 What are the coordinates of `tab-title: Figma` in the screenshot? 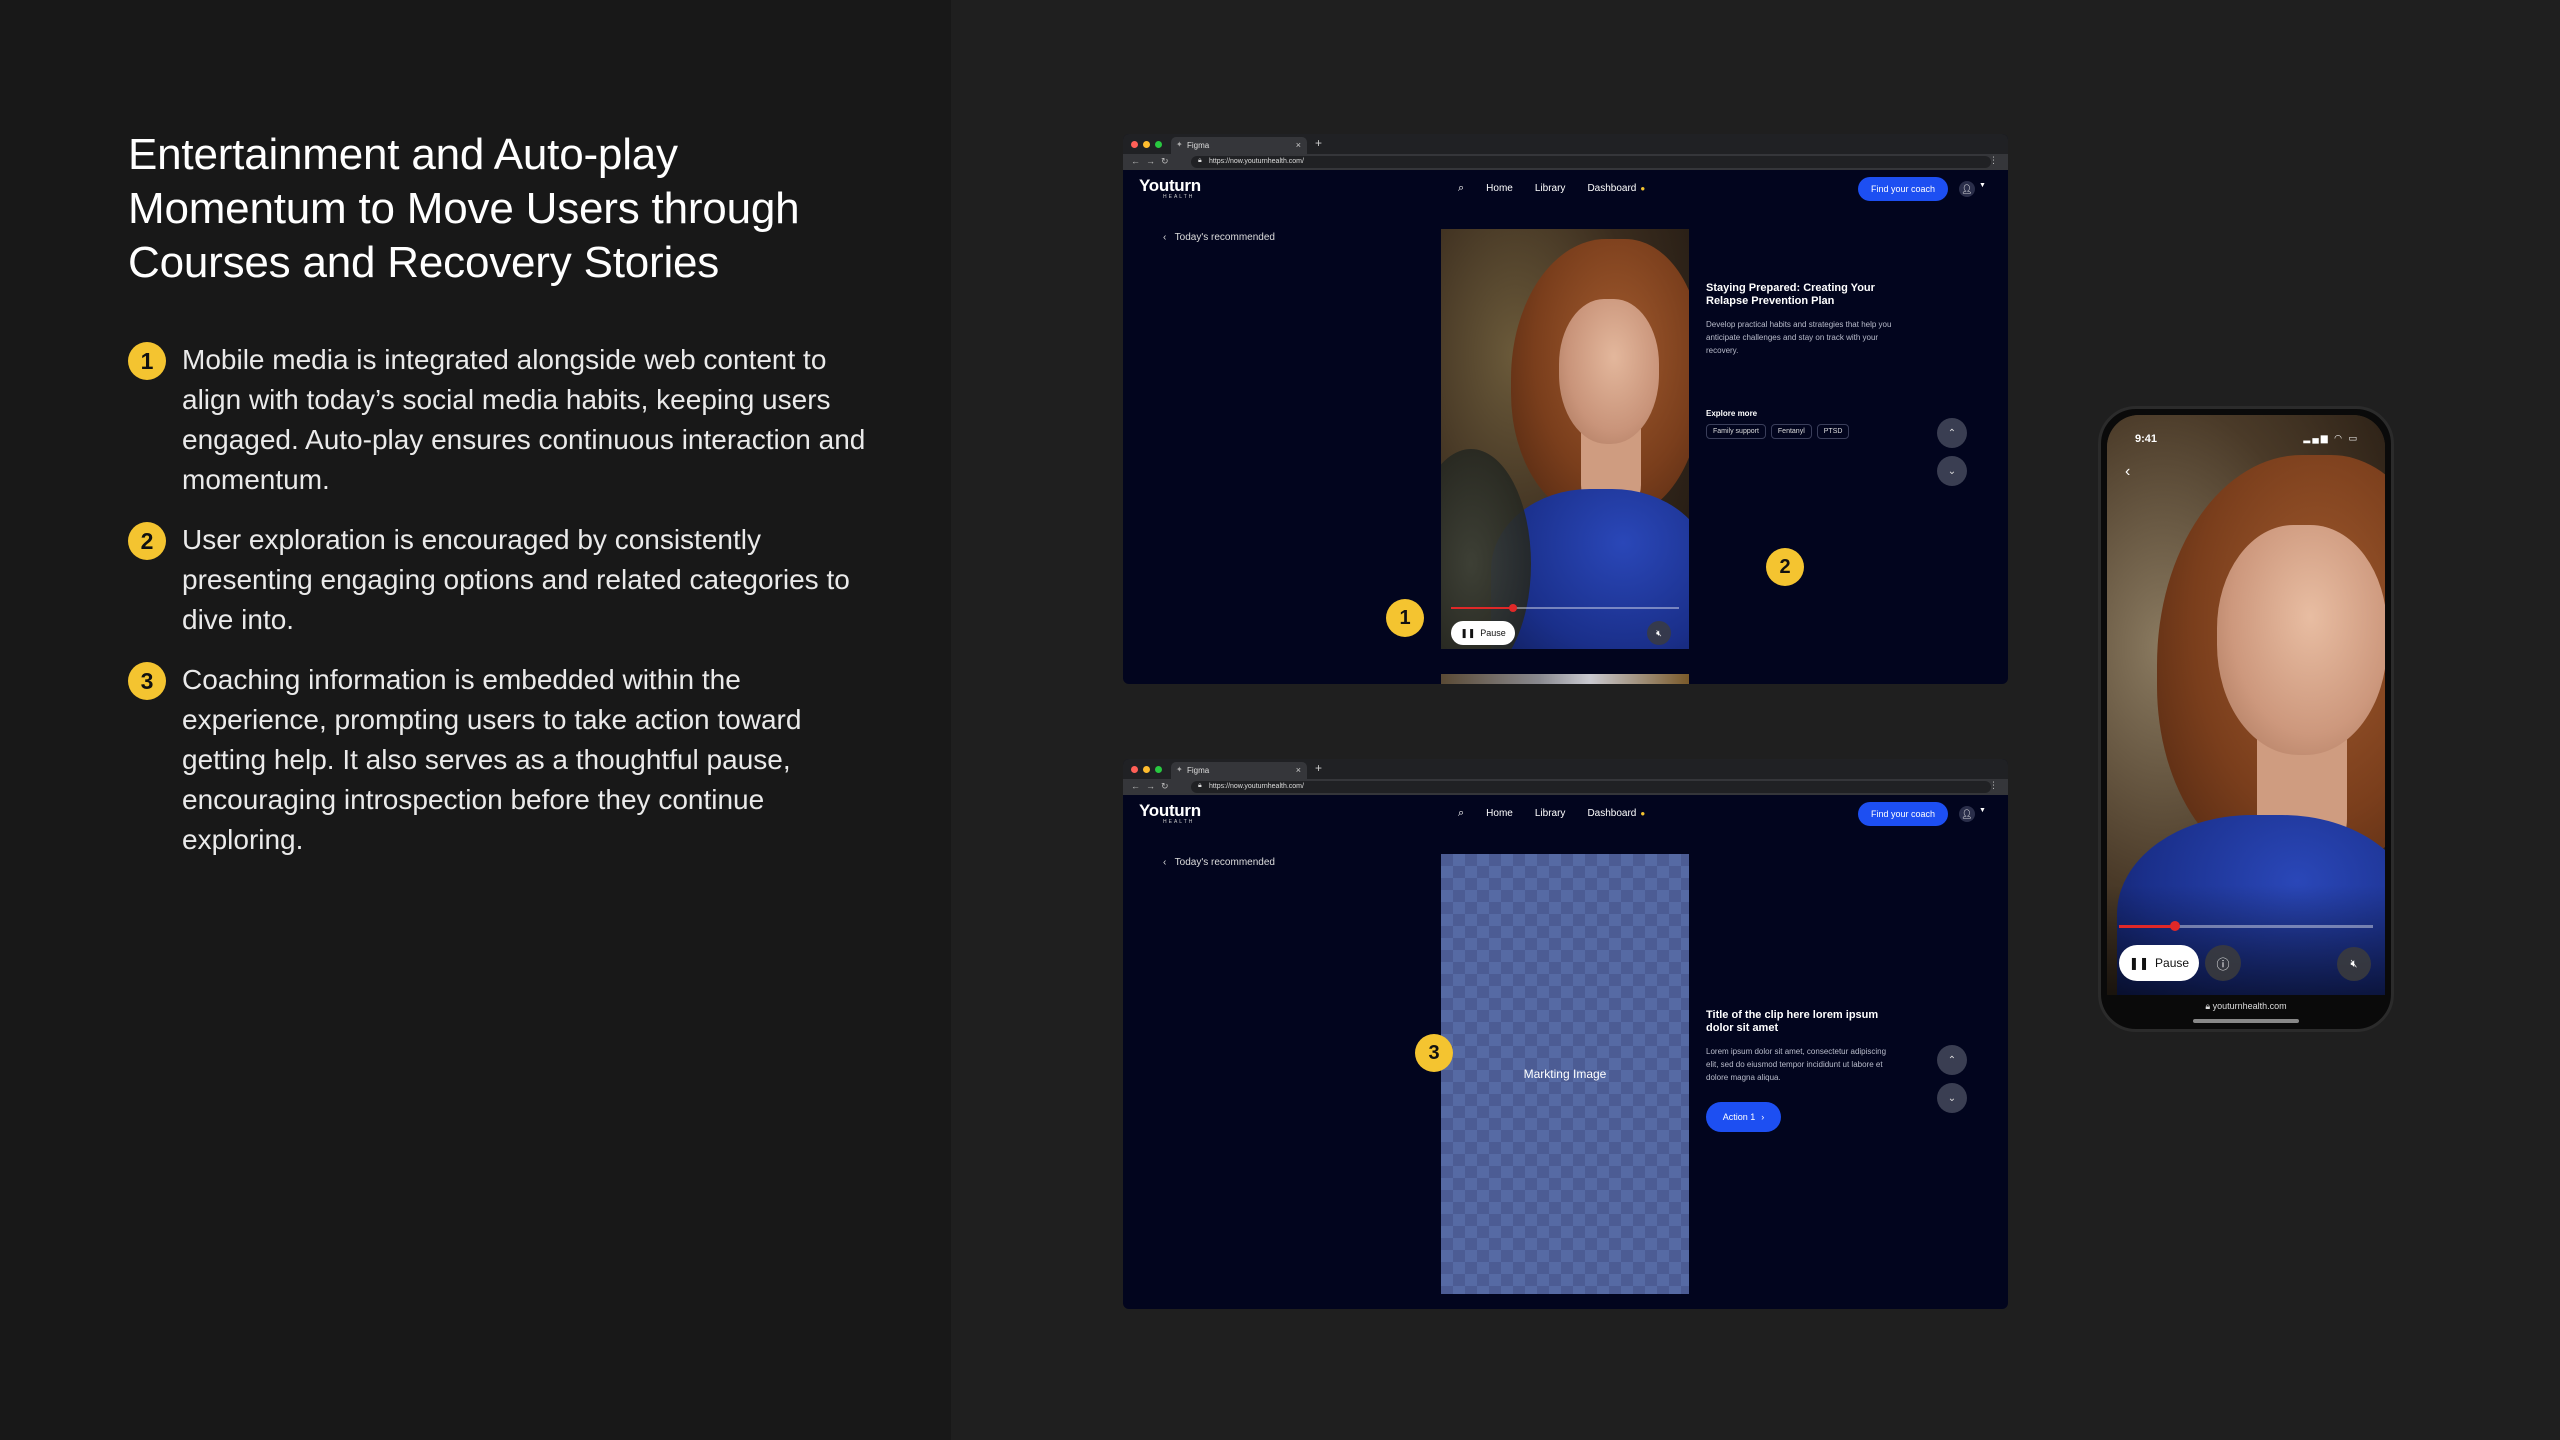 It's located at (1198, 145).